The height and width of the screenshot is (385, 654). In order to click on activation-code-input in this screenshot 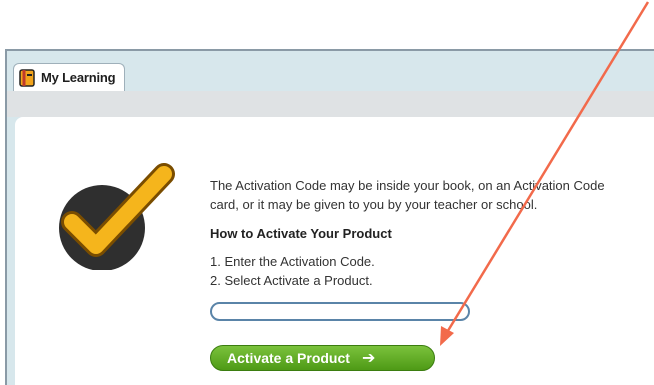, I will do `click(340, 311)`.